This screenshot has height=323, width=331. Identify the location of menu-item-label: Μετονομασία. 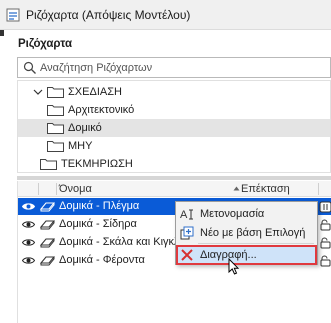
(232, 214).